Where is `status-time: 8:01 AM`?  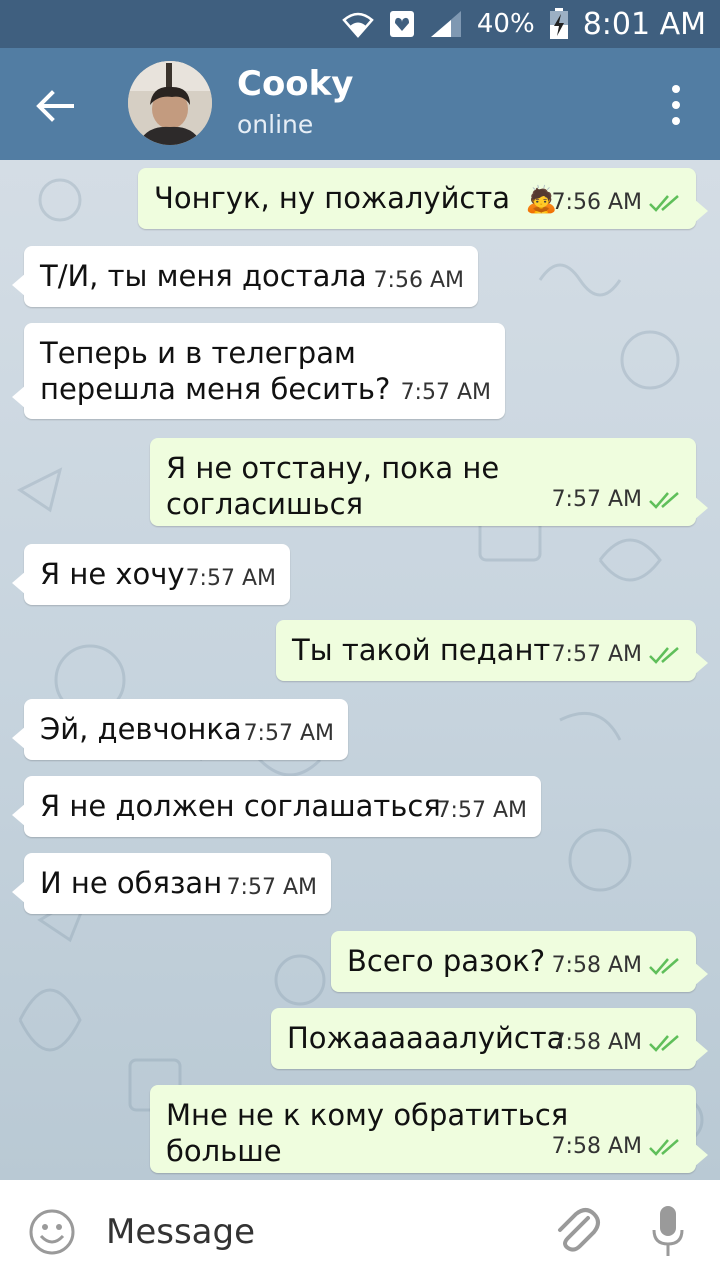
status-time: 8:01 AM is located at coordinates (644, 24).